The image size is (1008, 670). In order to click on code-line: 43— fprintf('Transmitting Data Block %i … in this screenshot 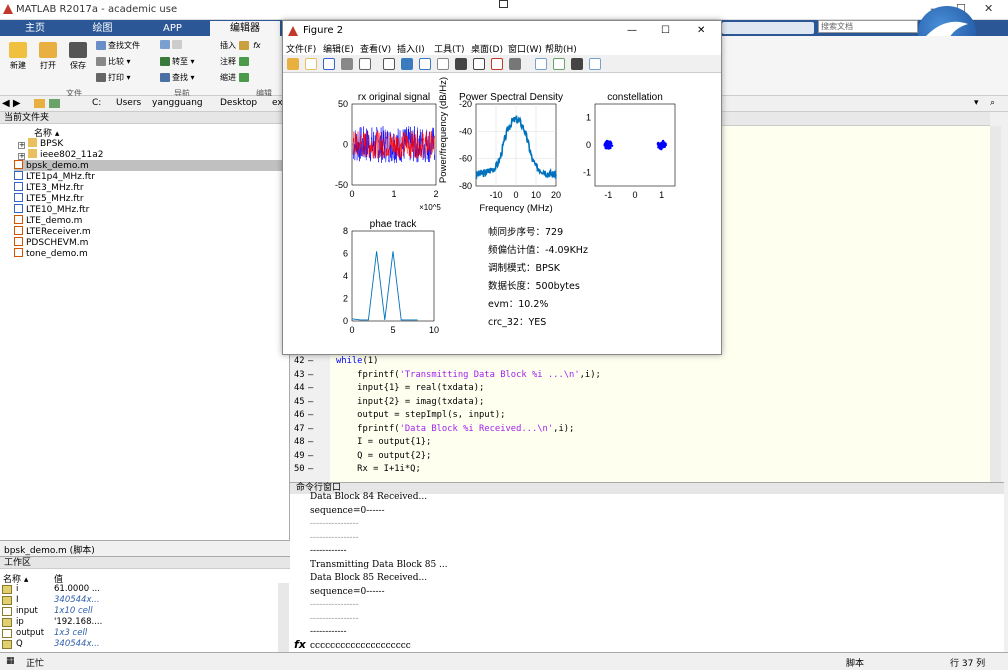, I will do `click(640, 376)`.